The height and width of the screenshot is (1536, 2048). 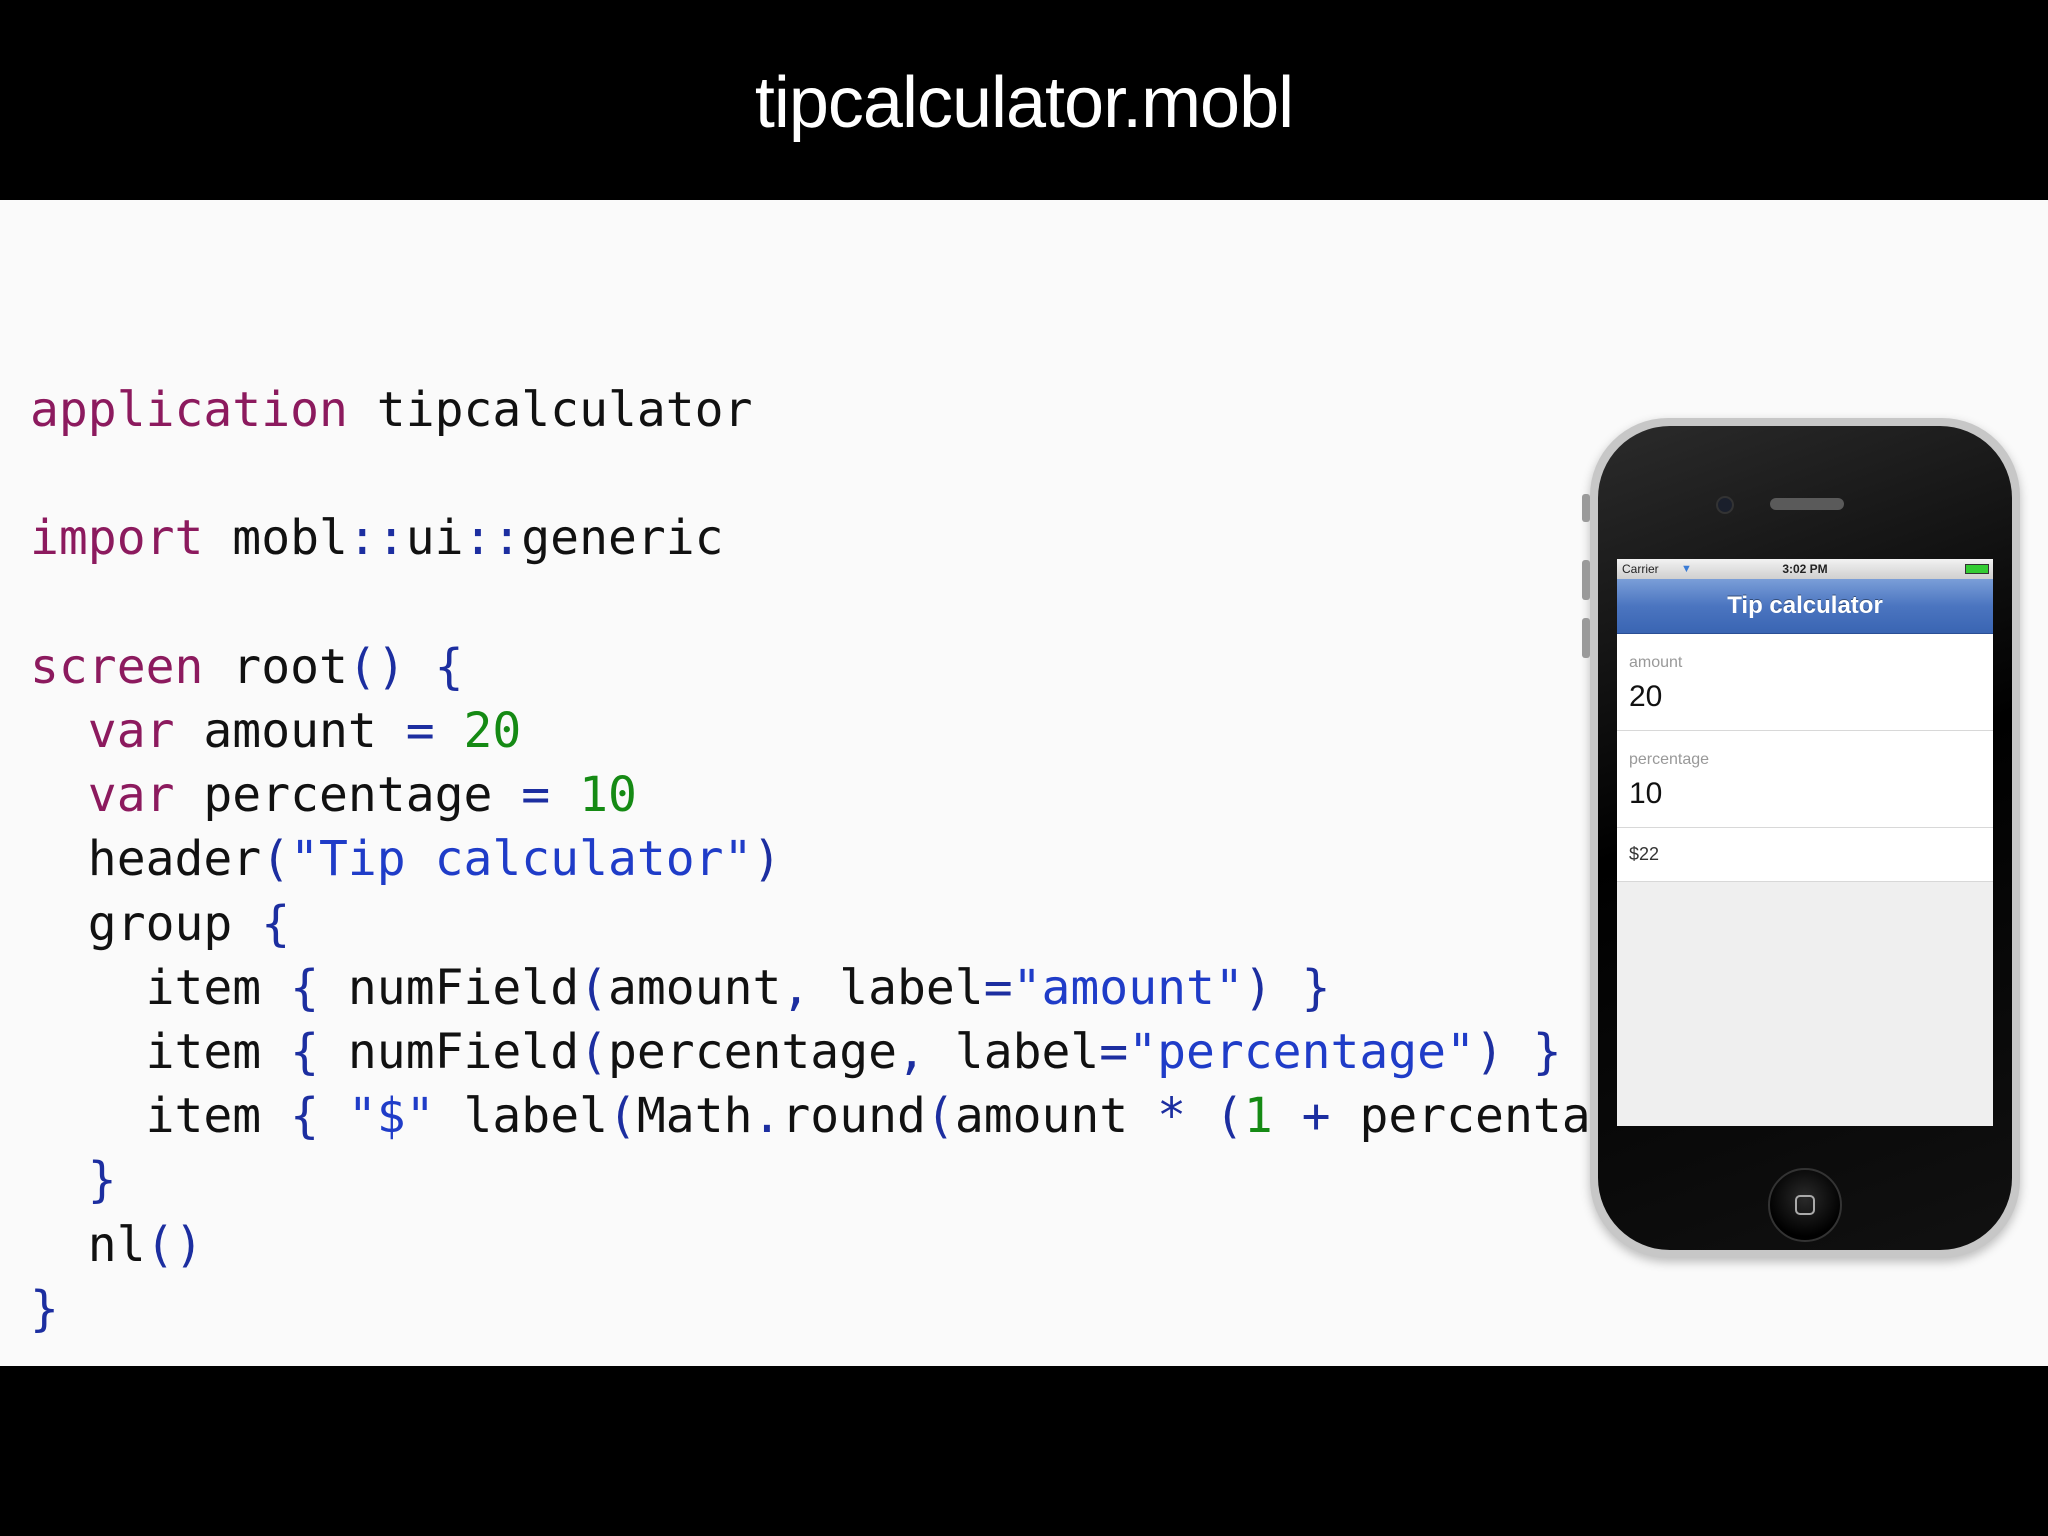 What do you see at coordinates (146, 859) in the screenshot?
I see `code-token: header` at bounding box center [146, 859].